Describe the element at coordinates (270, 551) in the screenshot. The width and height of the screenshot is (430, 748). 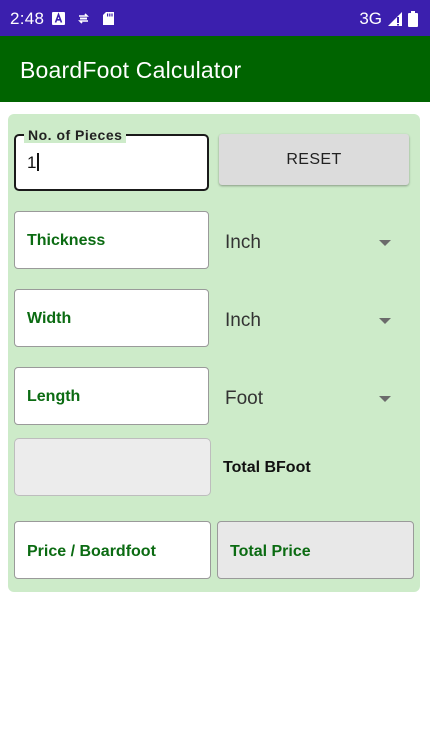
I see `total-price-label: Total Price` at that location.